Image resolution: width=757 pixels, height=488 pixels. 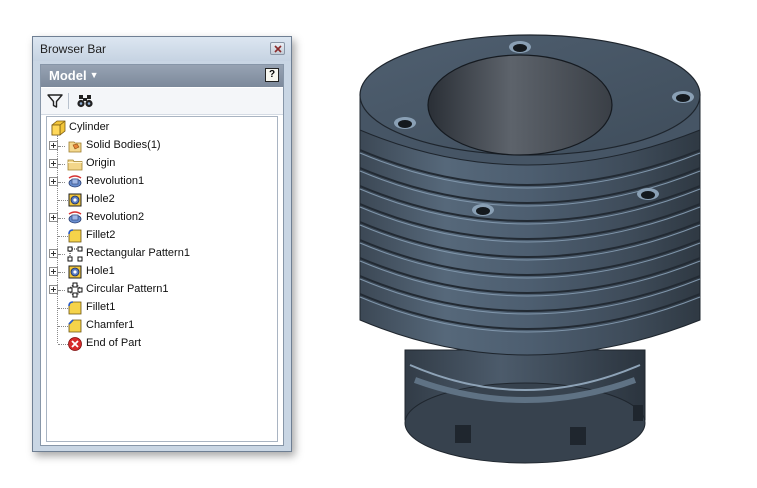 I want to click on chamfer-icon, so click(x=75, y=326).